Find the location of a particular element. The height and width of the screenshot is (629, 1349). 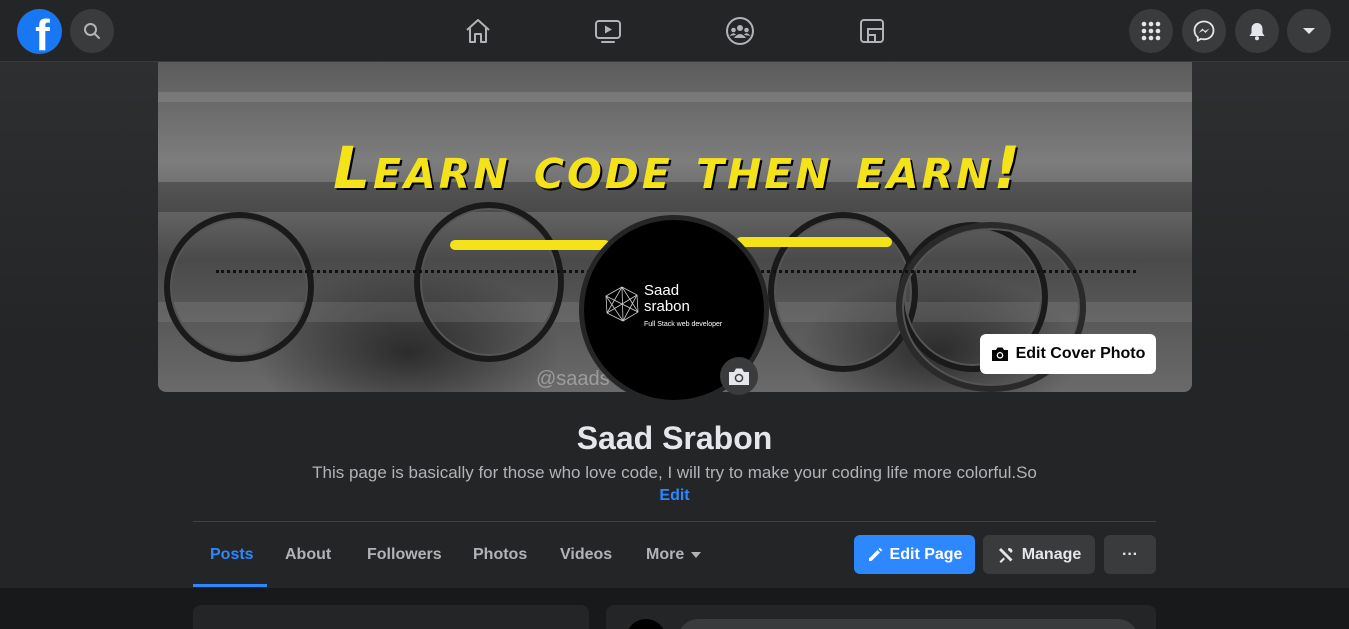

tab-label: About is located at coordinates (308, 554).